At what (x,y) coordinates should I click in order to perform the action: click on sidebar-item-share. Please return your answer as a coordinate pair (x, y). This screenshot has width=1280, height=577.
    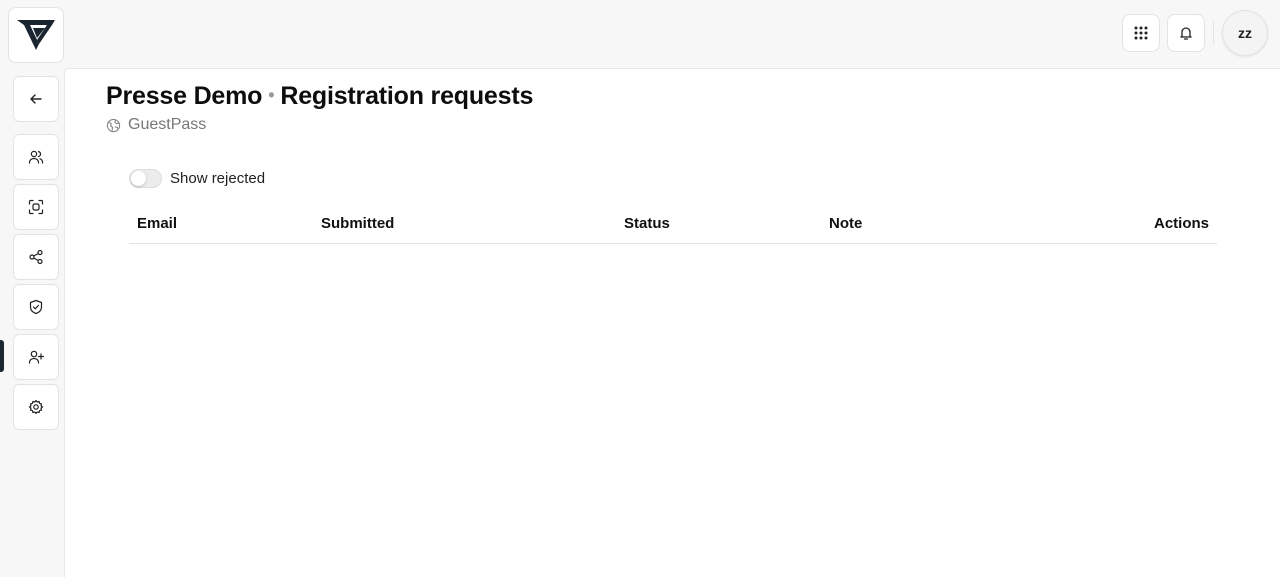
    Looking at the image, I should click on (36, 257).